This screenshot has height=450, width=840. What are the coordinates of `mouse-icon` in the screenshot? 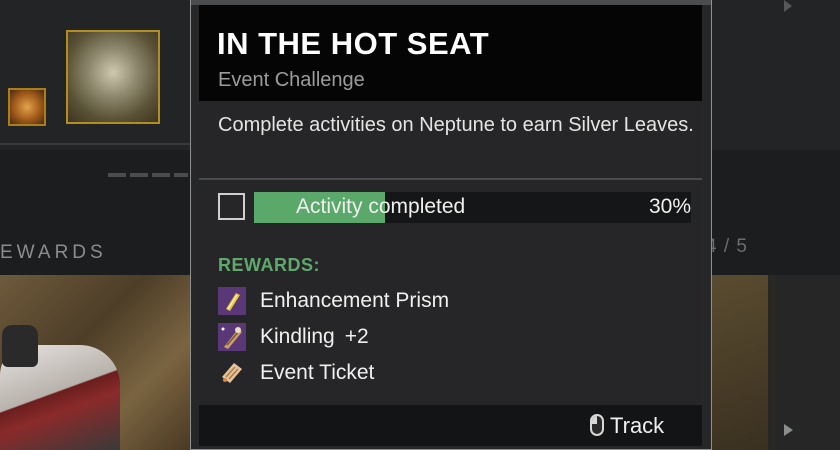 It's located at (597, 425).